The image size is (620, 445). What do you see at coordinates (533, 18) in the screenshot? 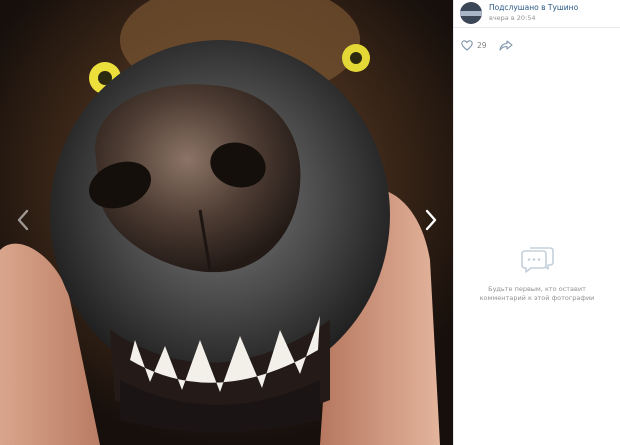
I see `post-time: вчера в 20:54` at bounding box center [533, 18].